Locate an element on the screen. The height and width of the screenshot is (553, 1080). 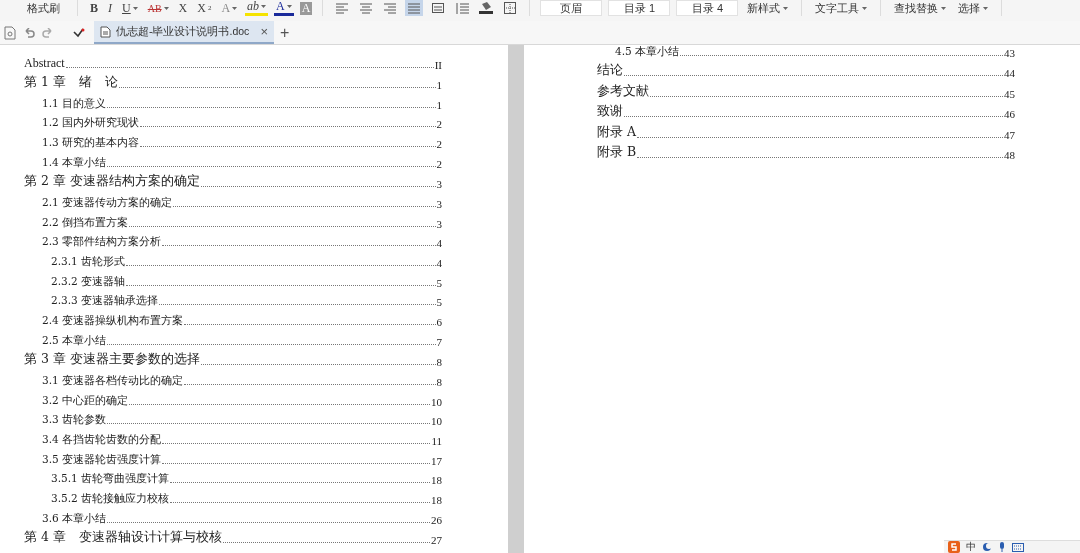
toc-entry: 2.3 零部件结构方案分析 4 is located at coordinates (233, 239).